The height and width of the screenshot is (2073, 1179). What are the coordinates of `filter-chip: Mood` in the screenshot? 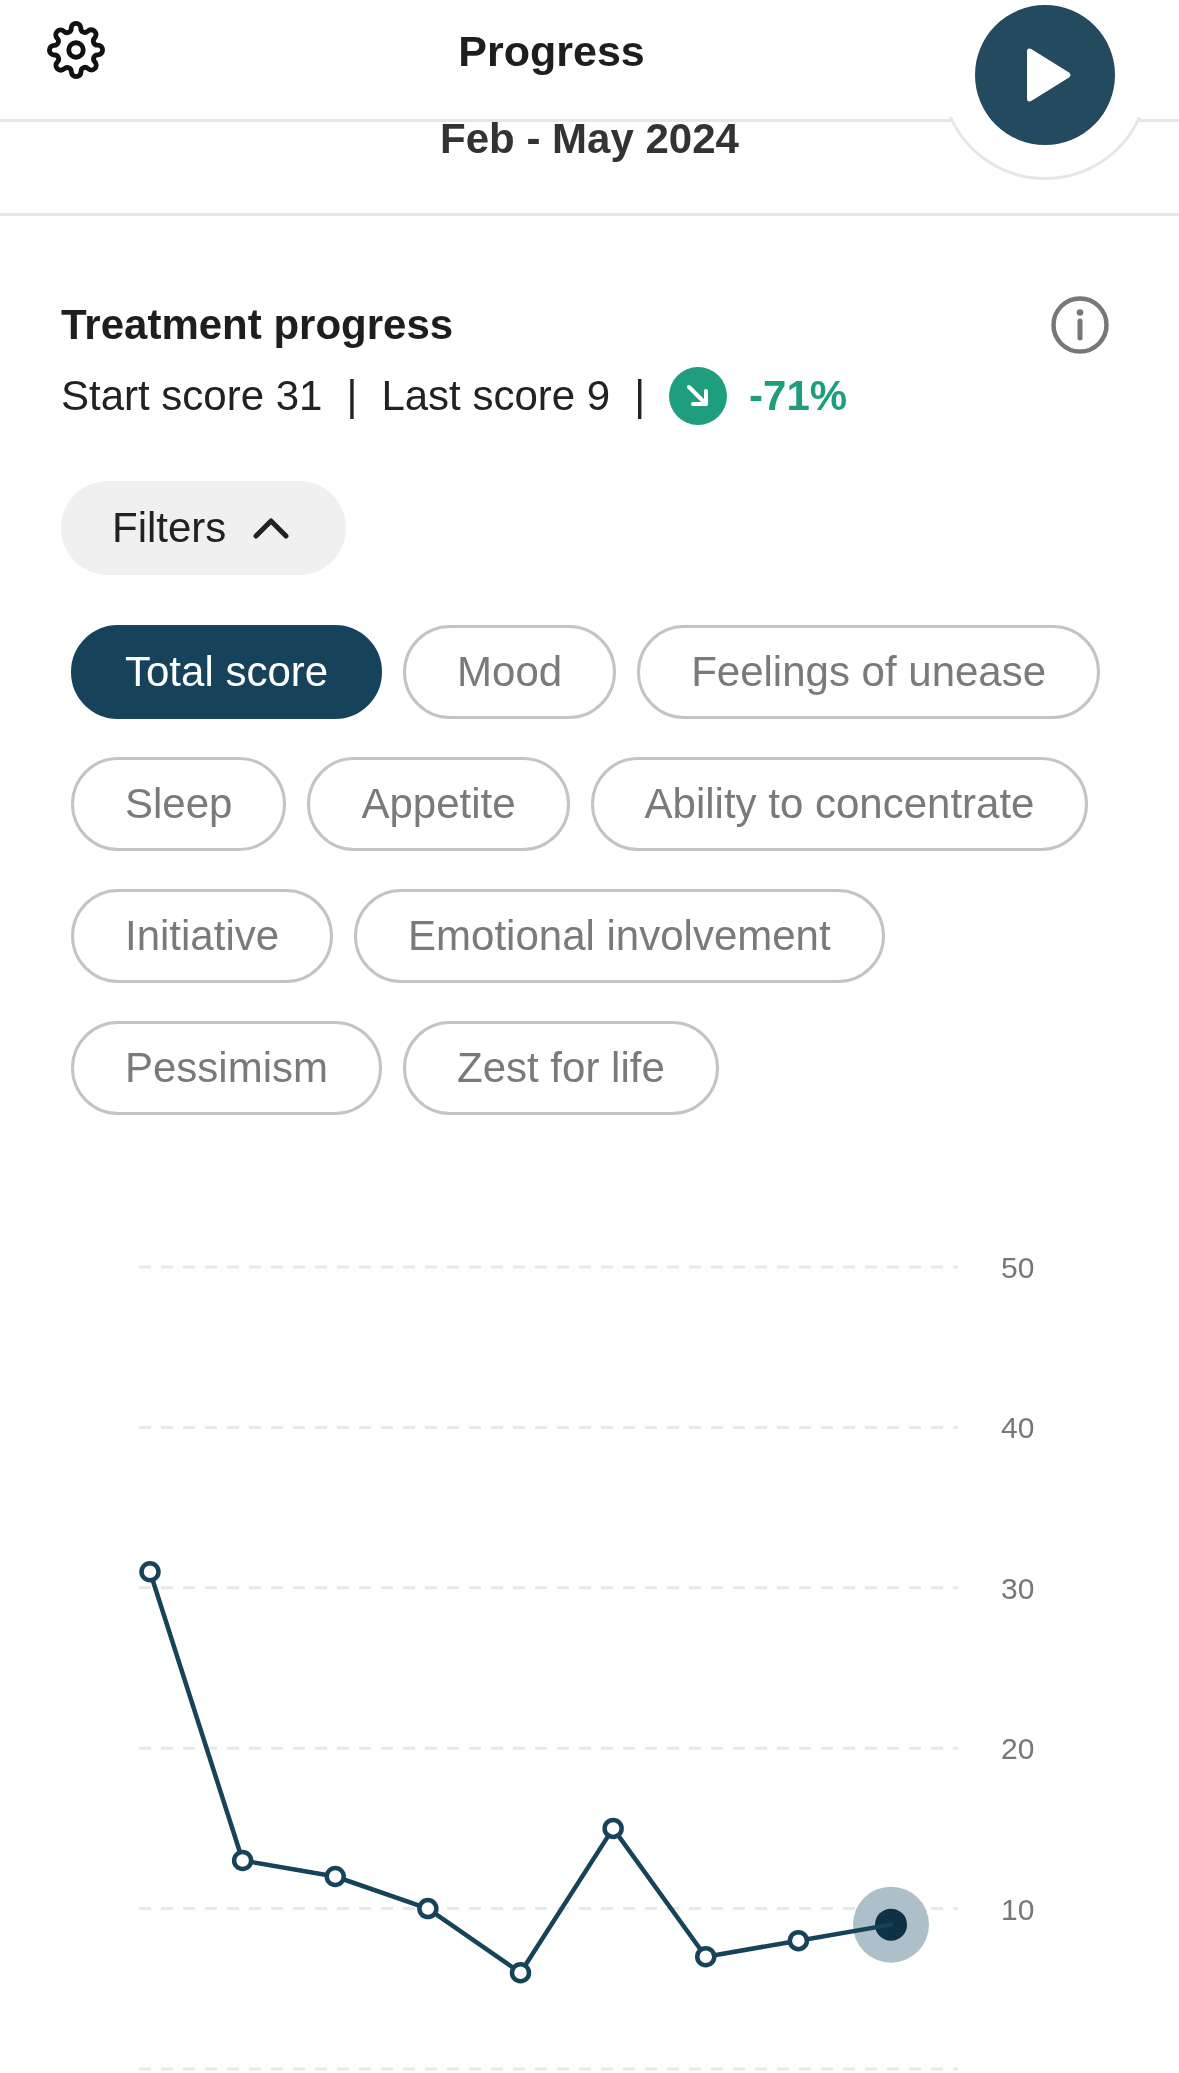 It's located at (510, 672).